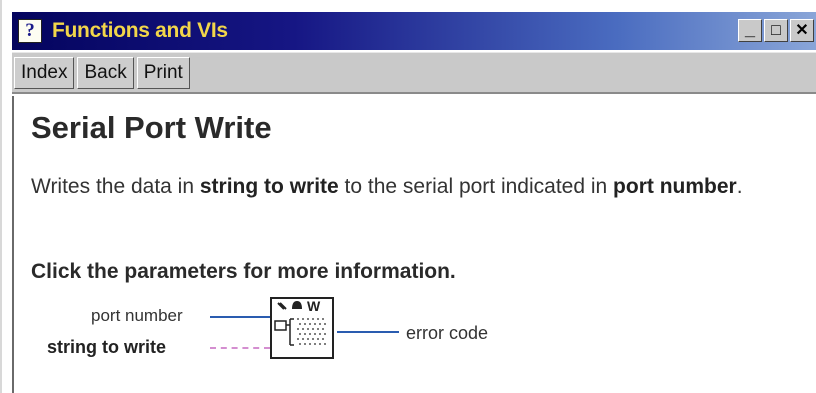 The width and height of the screenshot is (816, 393). What do you see at coordinates (44, 72) in the screenshot?
I see `index-button: Index` at bounding box center [44, 72].